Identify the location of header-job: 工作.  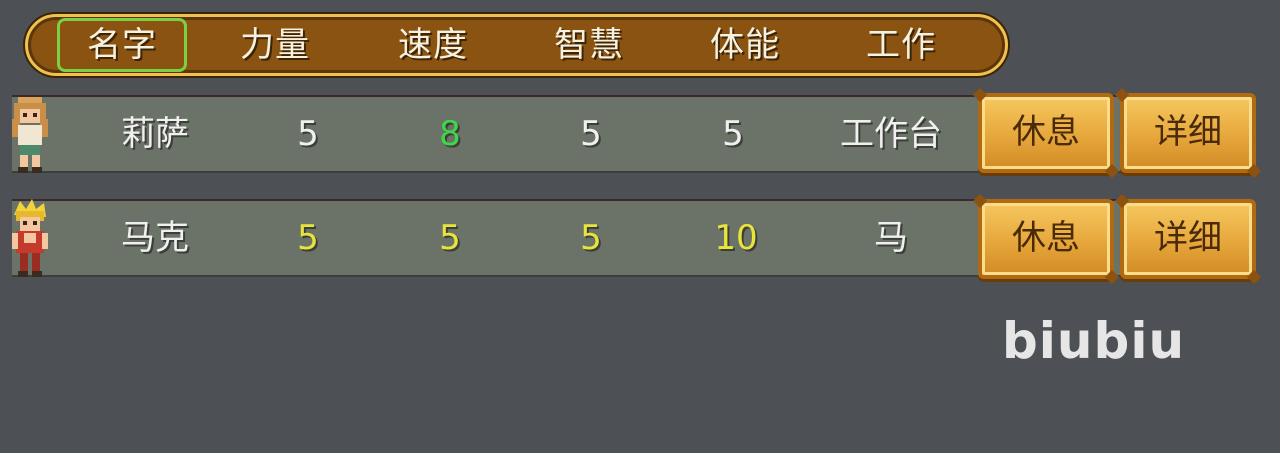
(901, 45).